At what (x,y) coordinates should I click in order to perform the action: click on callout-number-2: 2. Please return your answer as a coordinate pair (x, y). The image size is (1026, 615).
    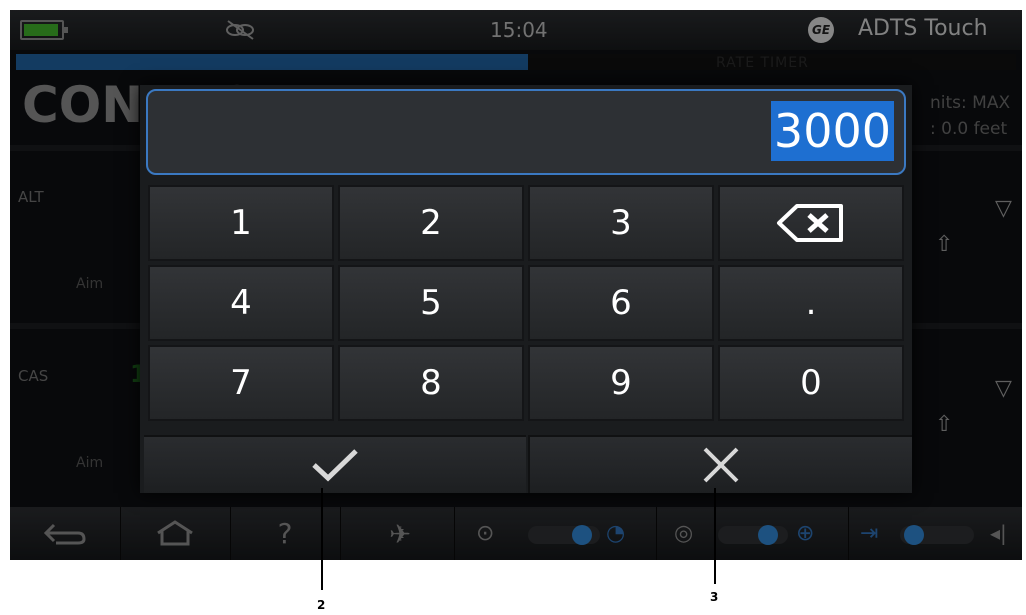
    Looking at the image, I should click on (321, 605).